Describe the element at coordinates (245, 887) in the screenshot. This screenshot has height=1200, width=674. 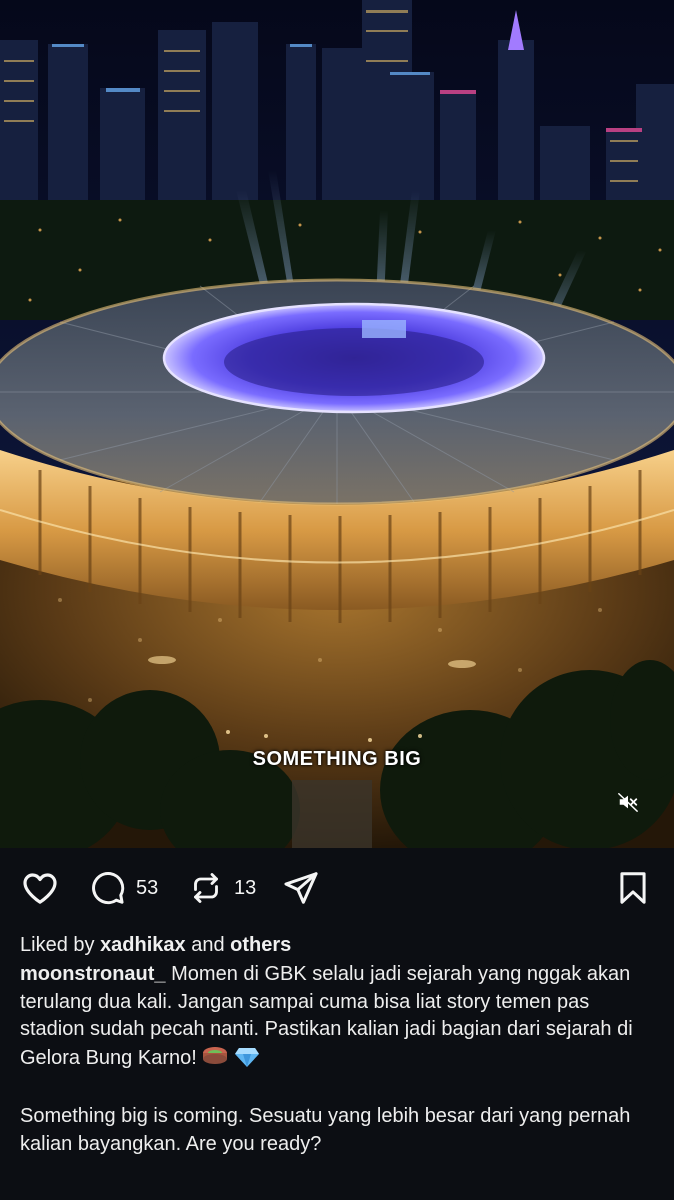
I see `repost-count: 13` at that location.